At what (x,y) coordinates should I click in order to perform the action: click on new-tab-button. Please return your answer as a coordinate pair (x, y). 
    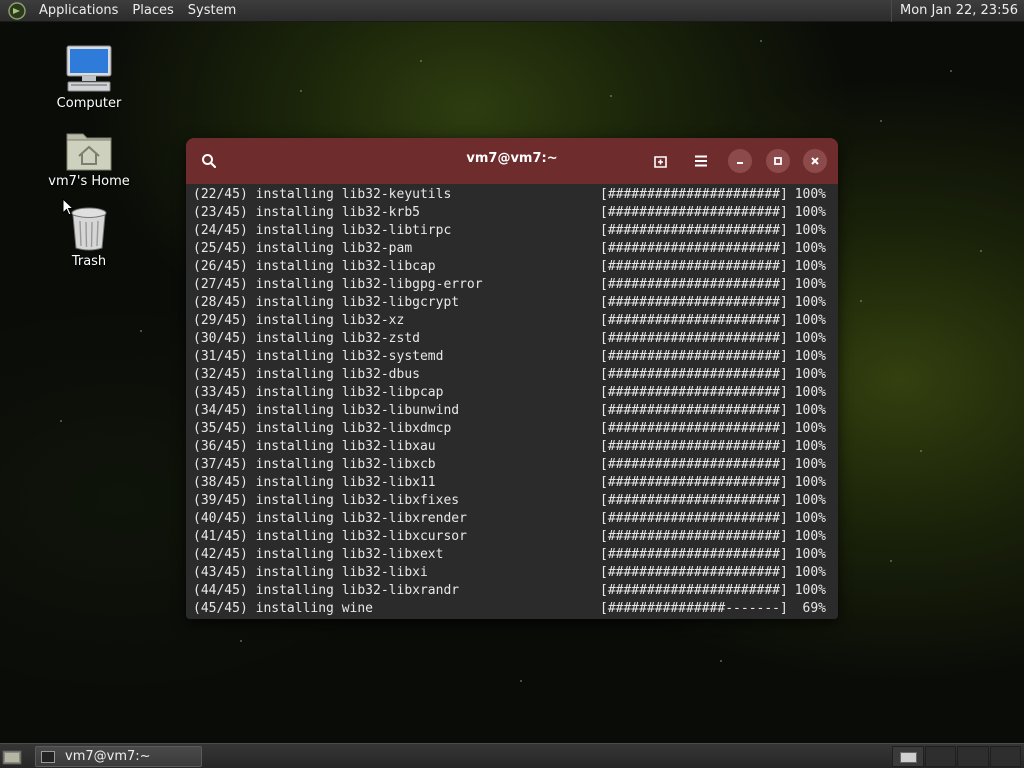
    Looking at the image, I should click on (661, 161).